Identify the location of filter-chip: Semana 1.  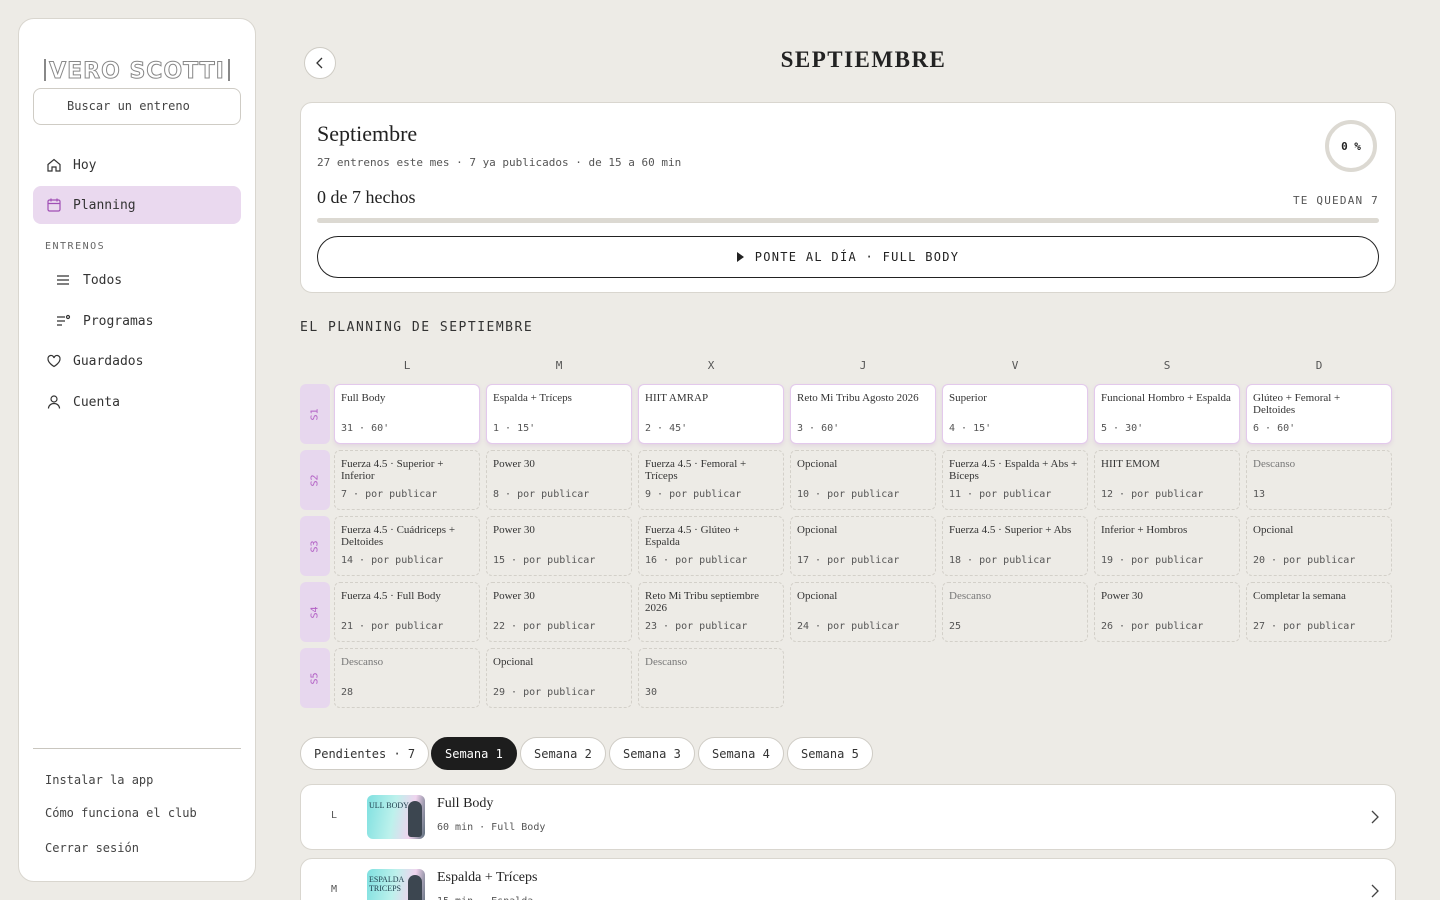
(474, 753).